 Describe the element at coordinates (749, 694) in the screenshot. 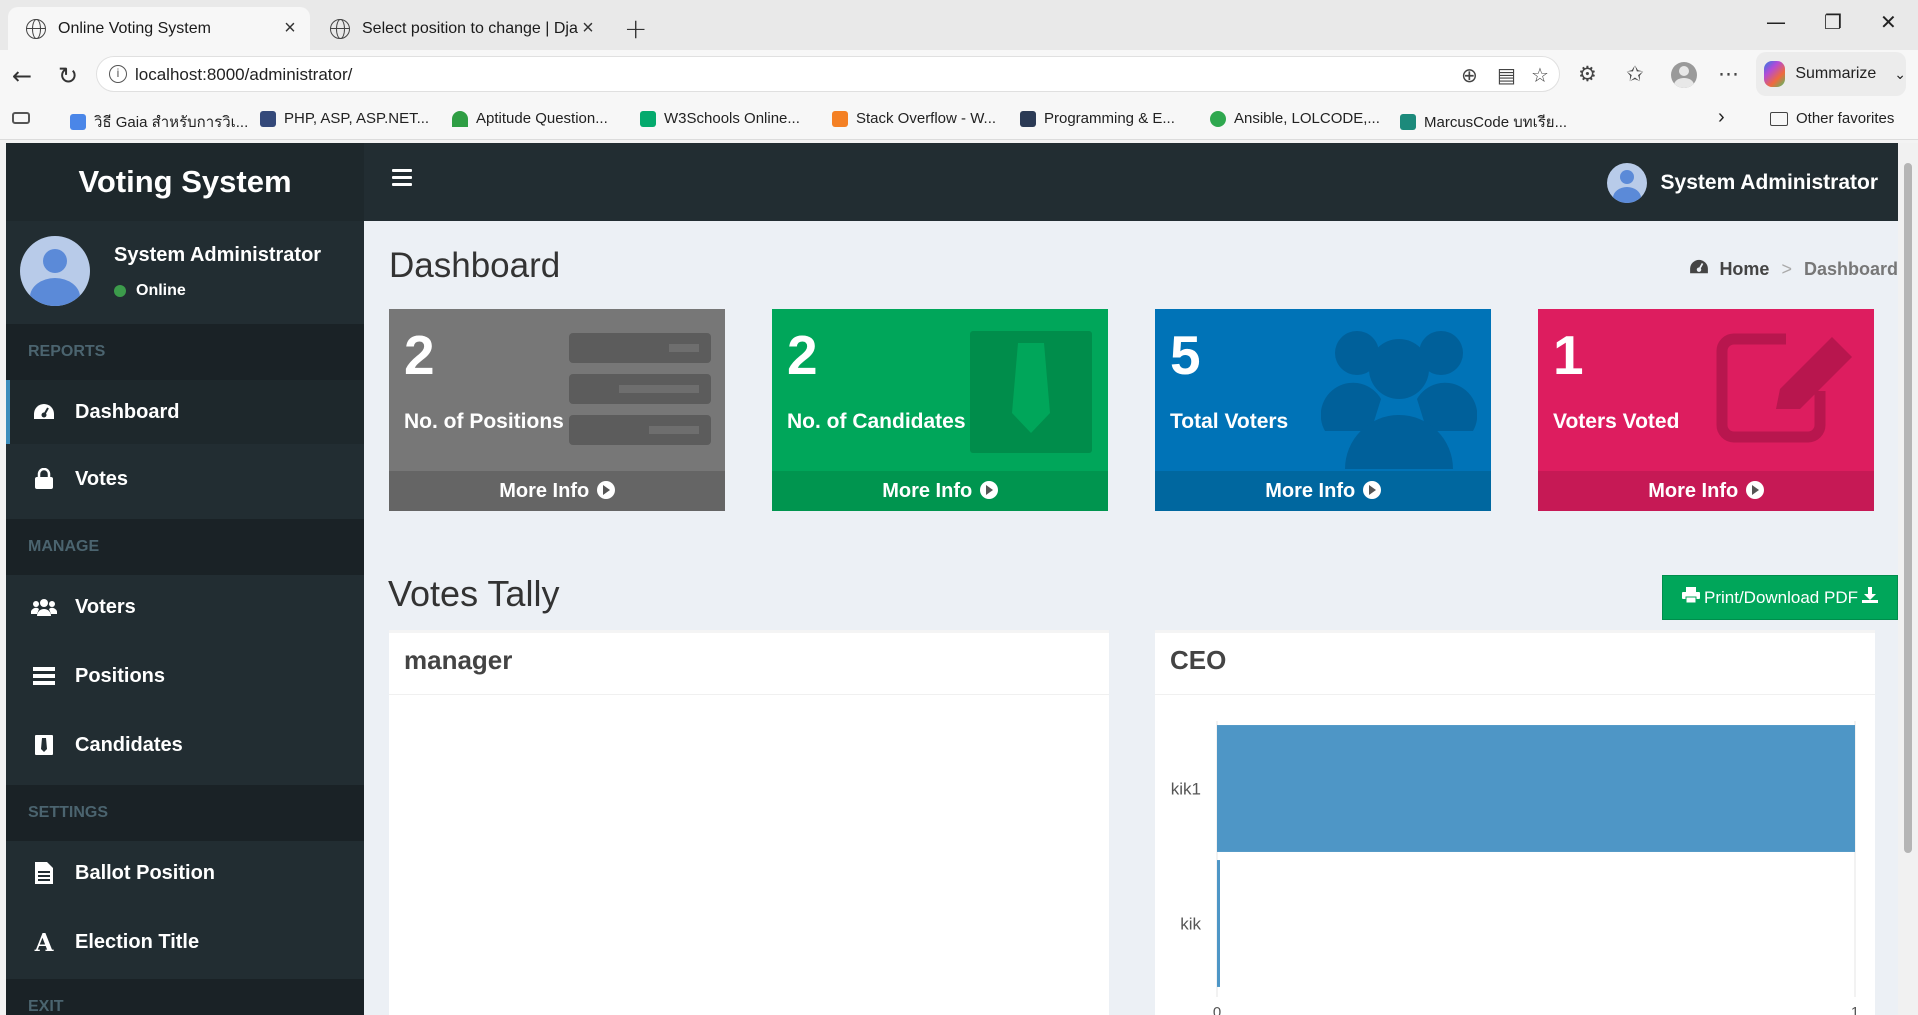

I see `panel-divider` at that location.